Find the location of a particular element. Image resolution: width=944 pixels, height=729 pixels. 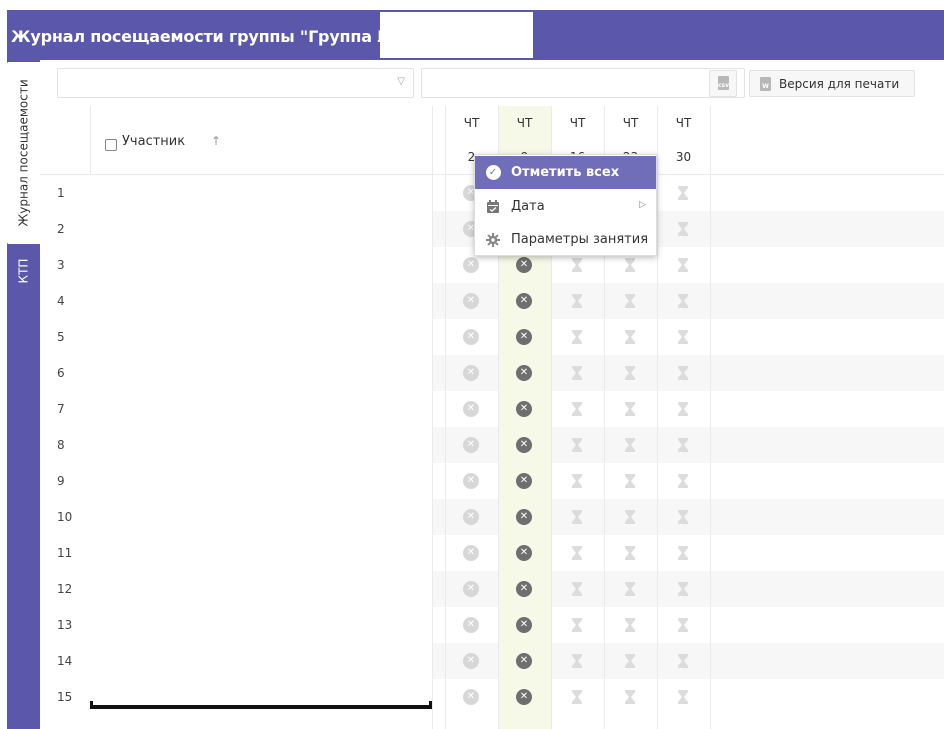

select-all-checkbox is located at coordinates (111, 145).